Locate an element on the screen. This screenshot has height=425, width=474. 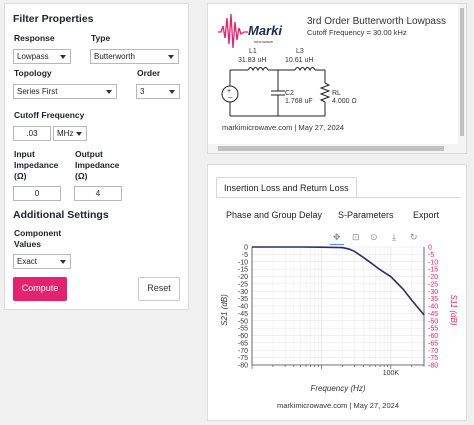
y2-axis-label: S11 (dB) is located at coordinates (453, 310).